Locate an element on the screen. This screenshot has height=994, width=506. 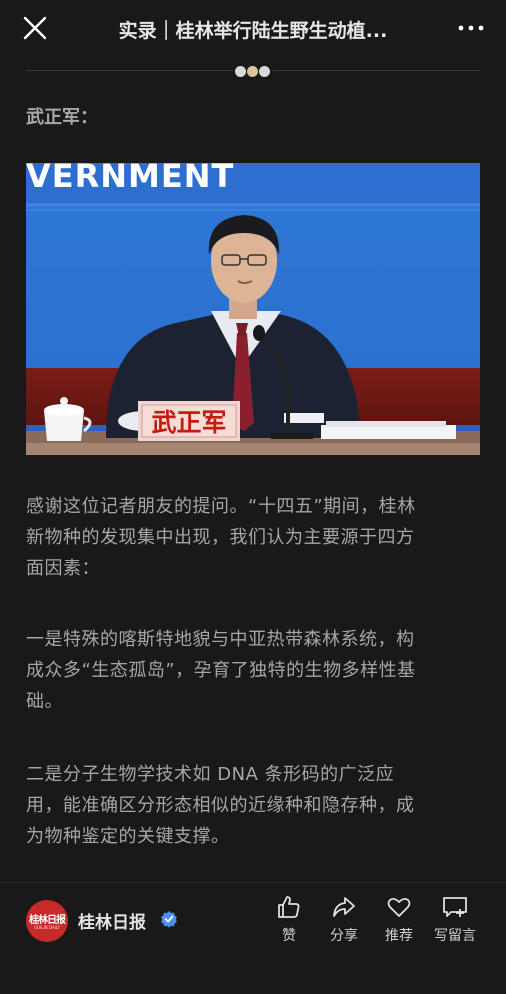
paragraph-line: 二是分子生物学技术如 DNA 条形码的广泛应 is located at coordinates (210, 774).